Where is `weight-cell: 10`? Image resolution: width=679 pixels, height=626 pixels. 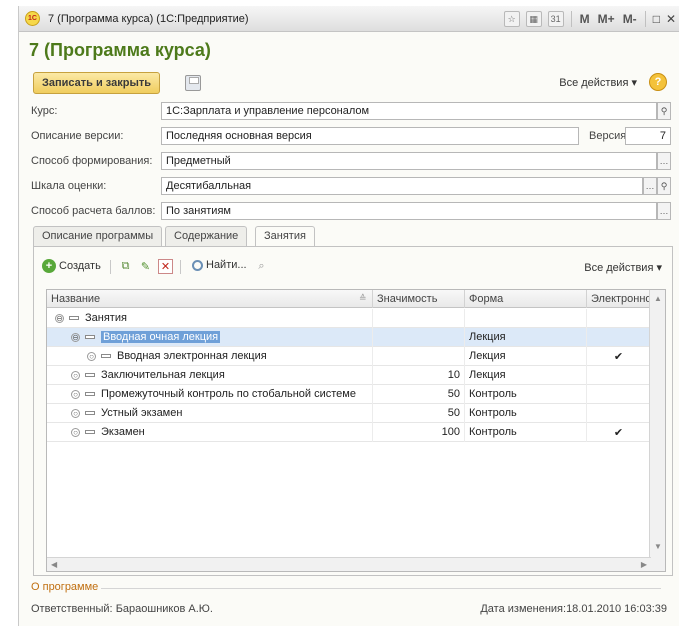
weight-cell: 10 is located at coordinates (419, 375).